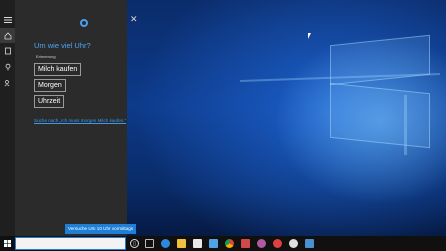 This screenshot has width=446, height=251. I want to click on edge-icon, so click(165, 243).